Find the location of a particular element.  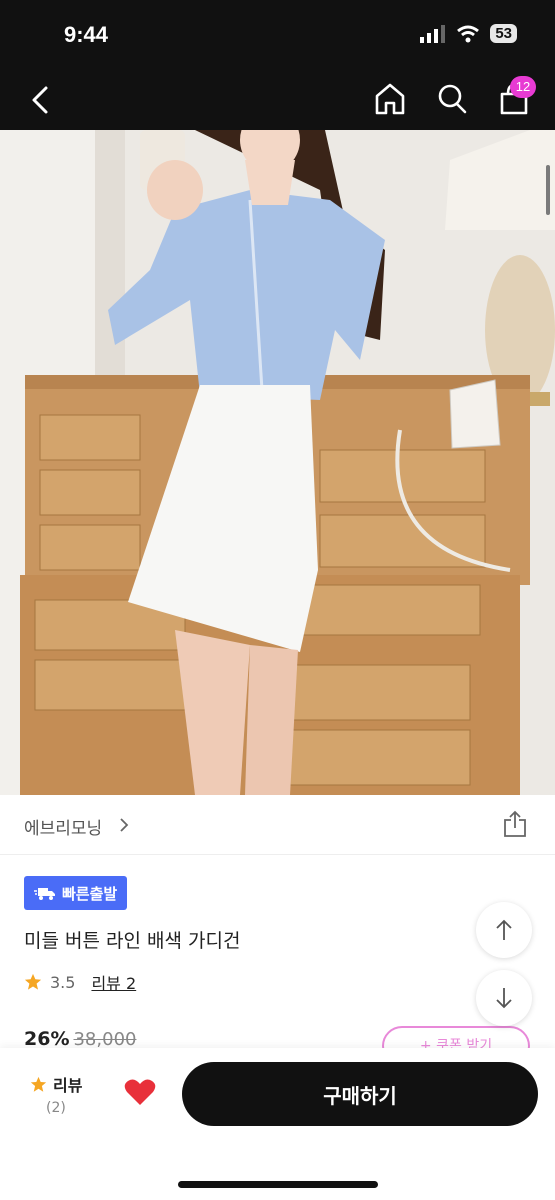

image-scroll-indicator is located at coordinates (548, 190).